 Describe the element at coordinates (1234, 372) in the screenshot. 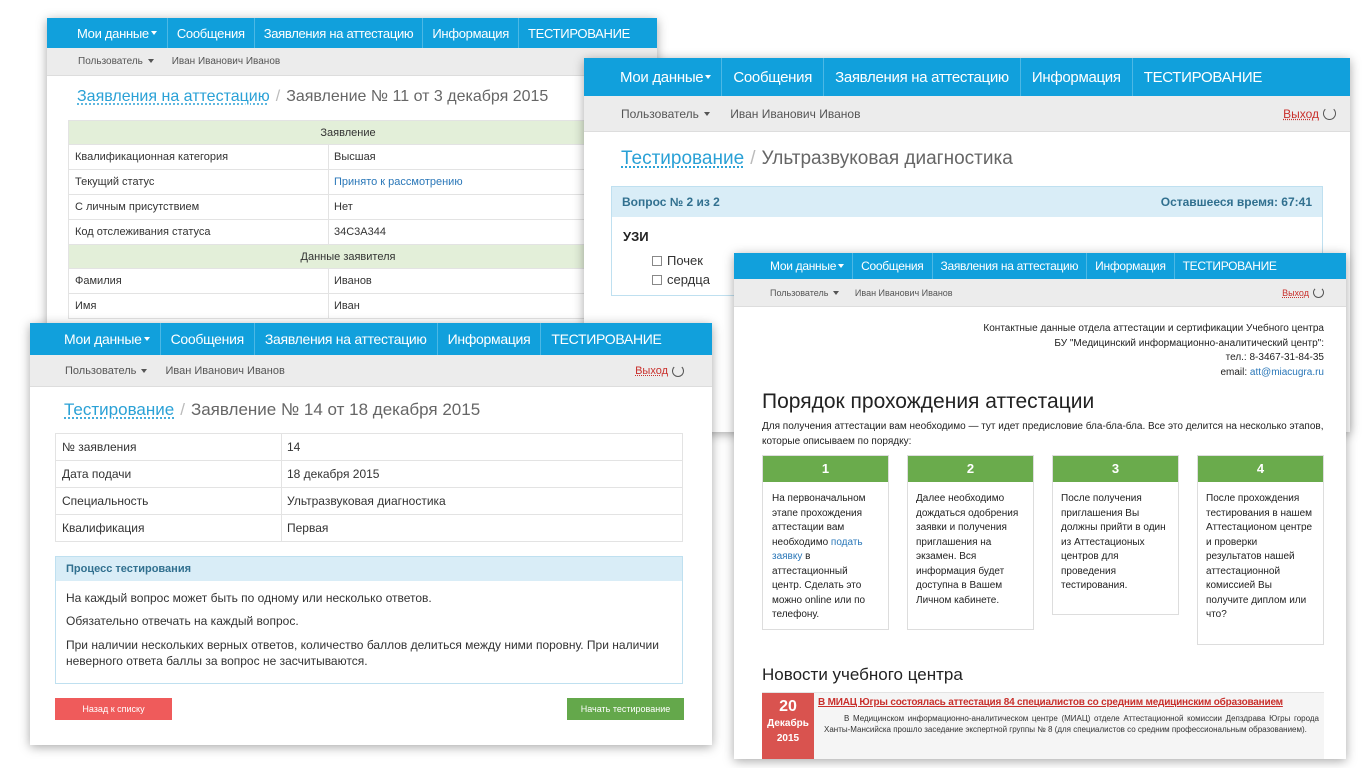

I see `contact-email-label: email:` at that location.